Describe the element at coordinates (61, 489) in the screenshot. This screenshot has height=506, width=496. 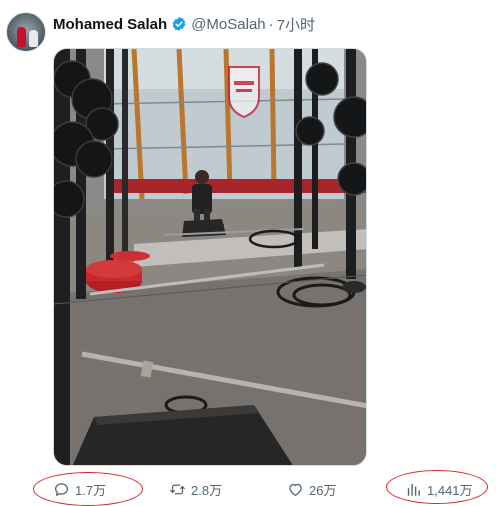
I see `reply-icon` at that location.